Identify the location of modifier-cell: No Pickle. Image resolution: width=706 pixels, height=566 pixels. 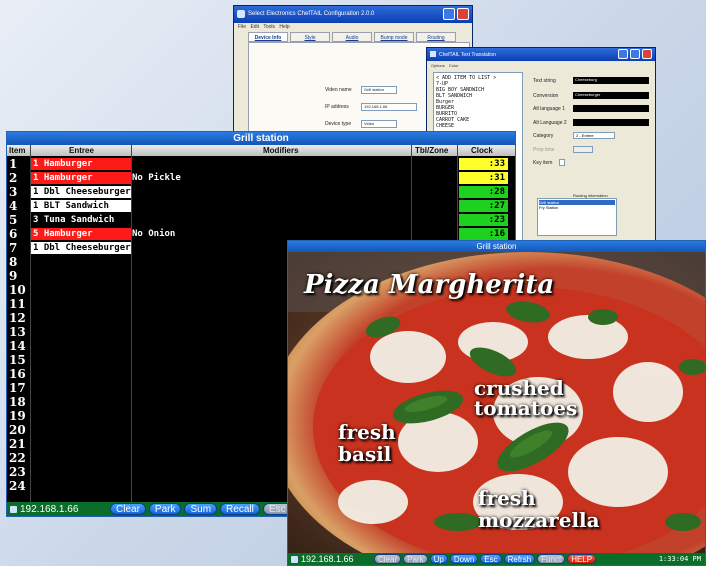
(156, 178).